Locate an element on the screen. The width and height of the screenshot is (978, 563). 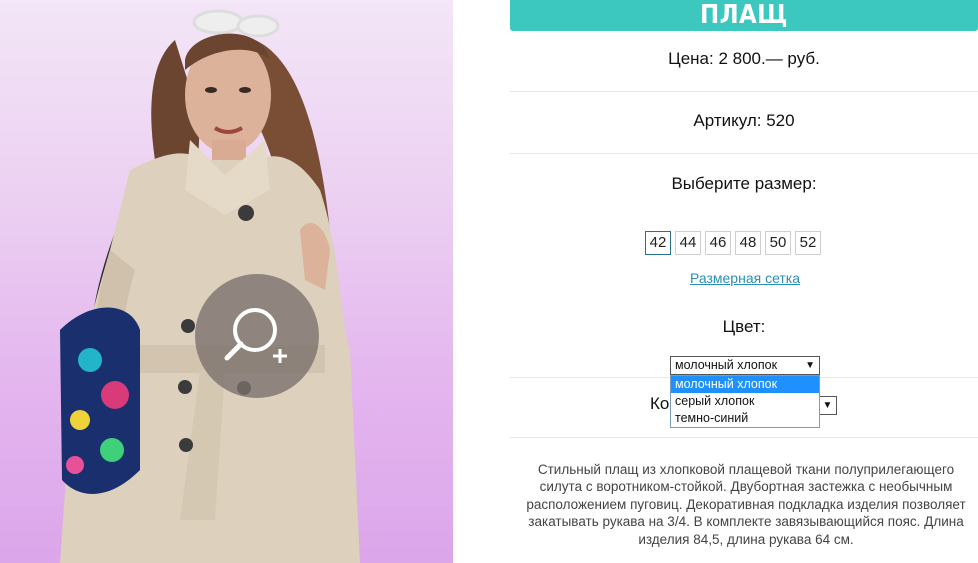
product-title-bar: ПЛАЩ is located at coordinates (744, 15).